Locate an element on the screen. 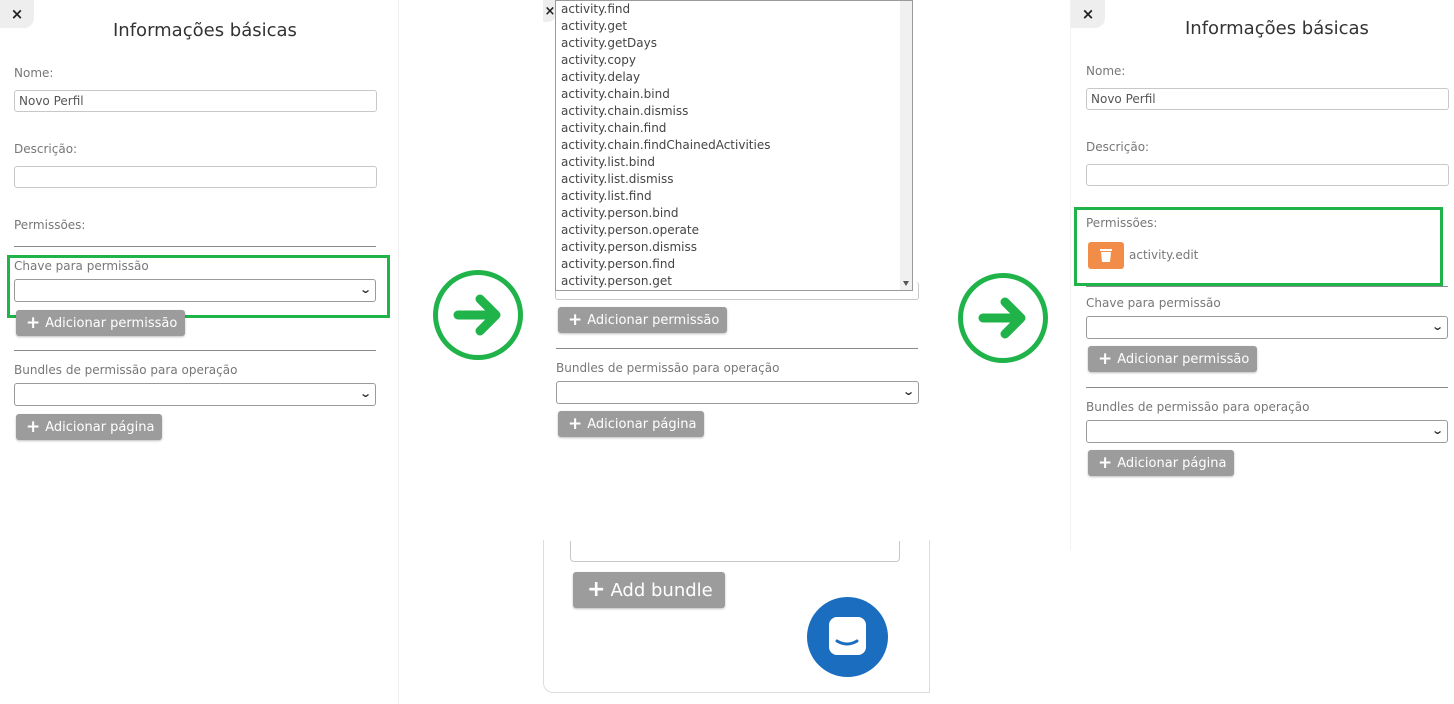 The height and width of the screenshot is (704, 1454). chat-icon is located at coordinates (847, 636).